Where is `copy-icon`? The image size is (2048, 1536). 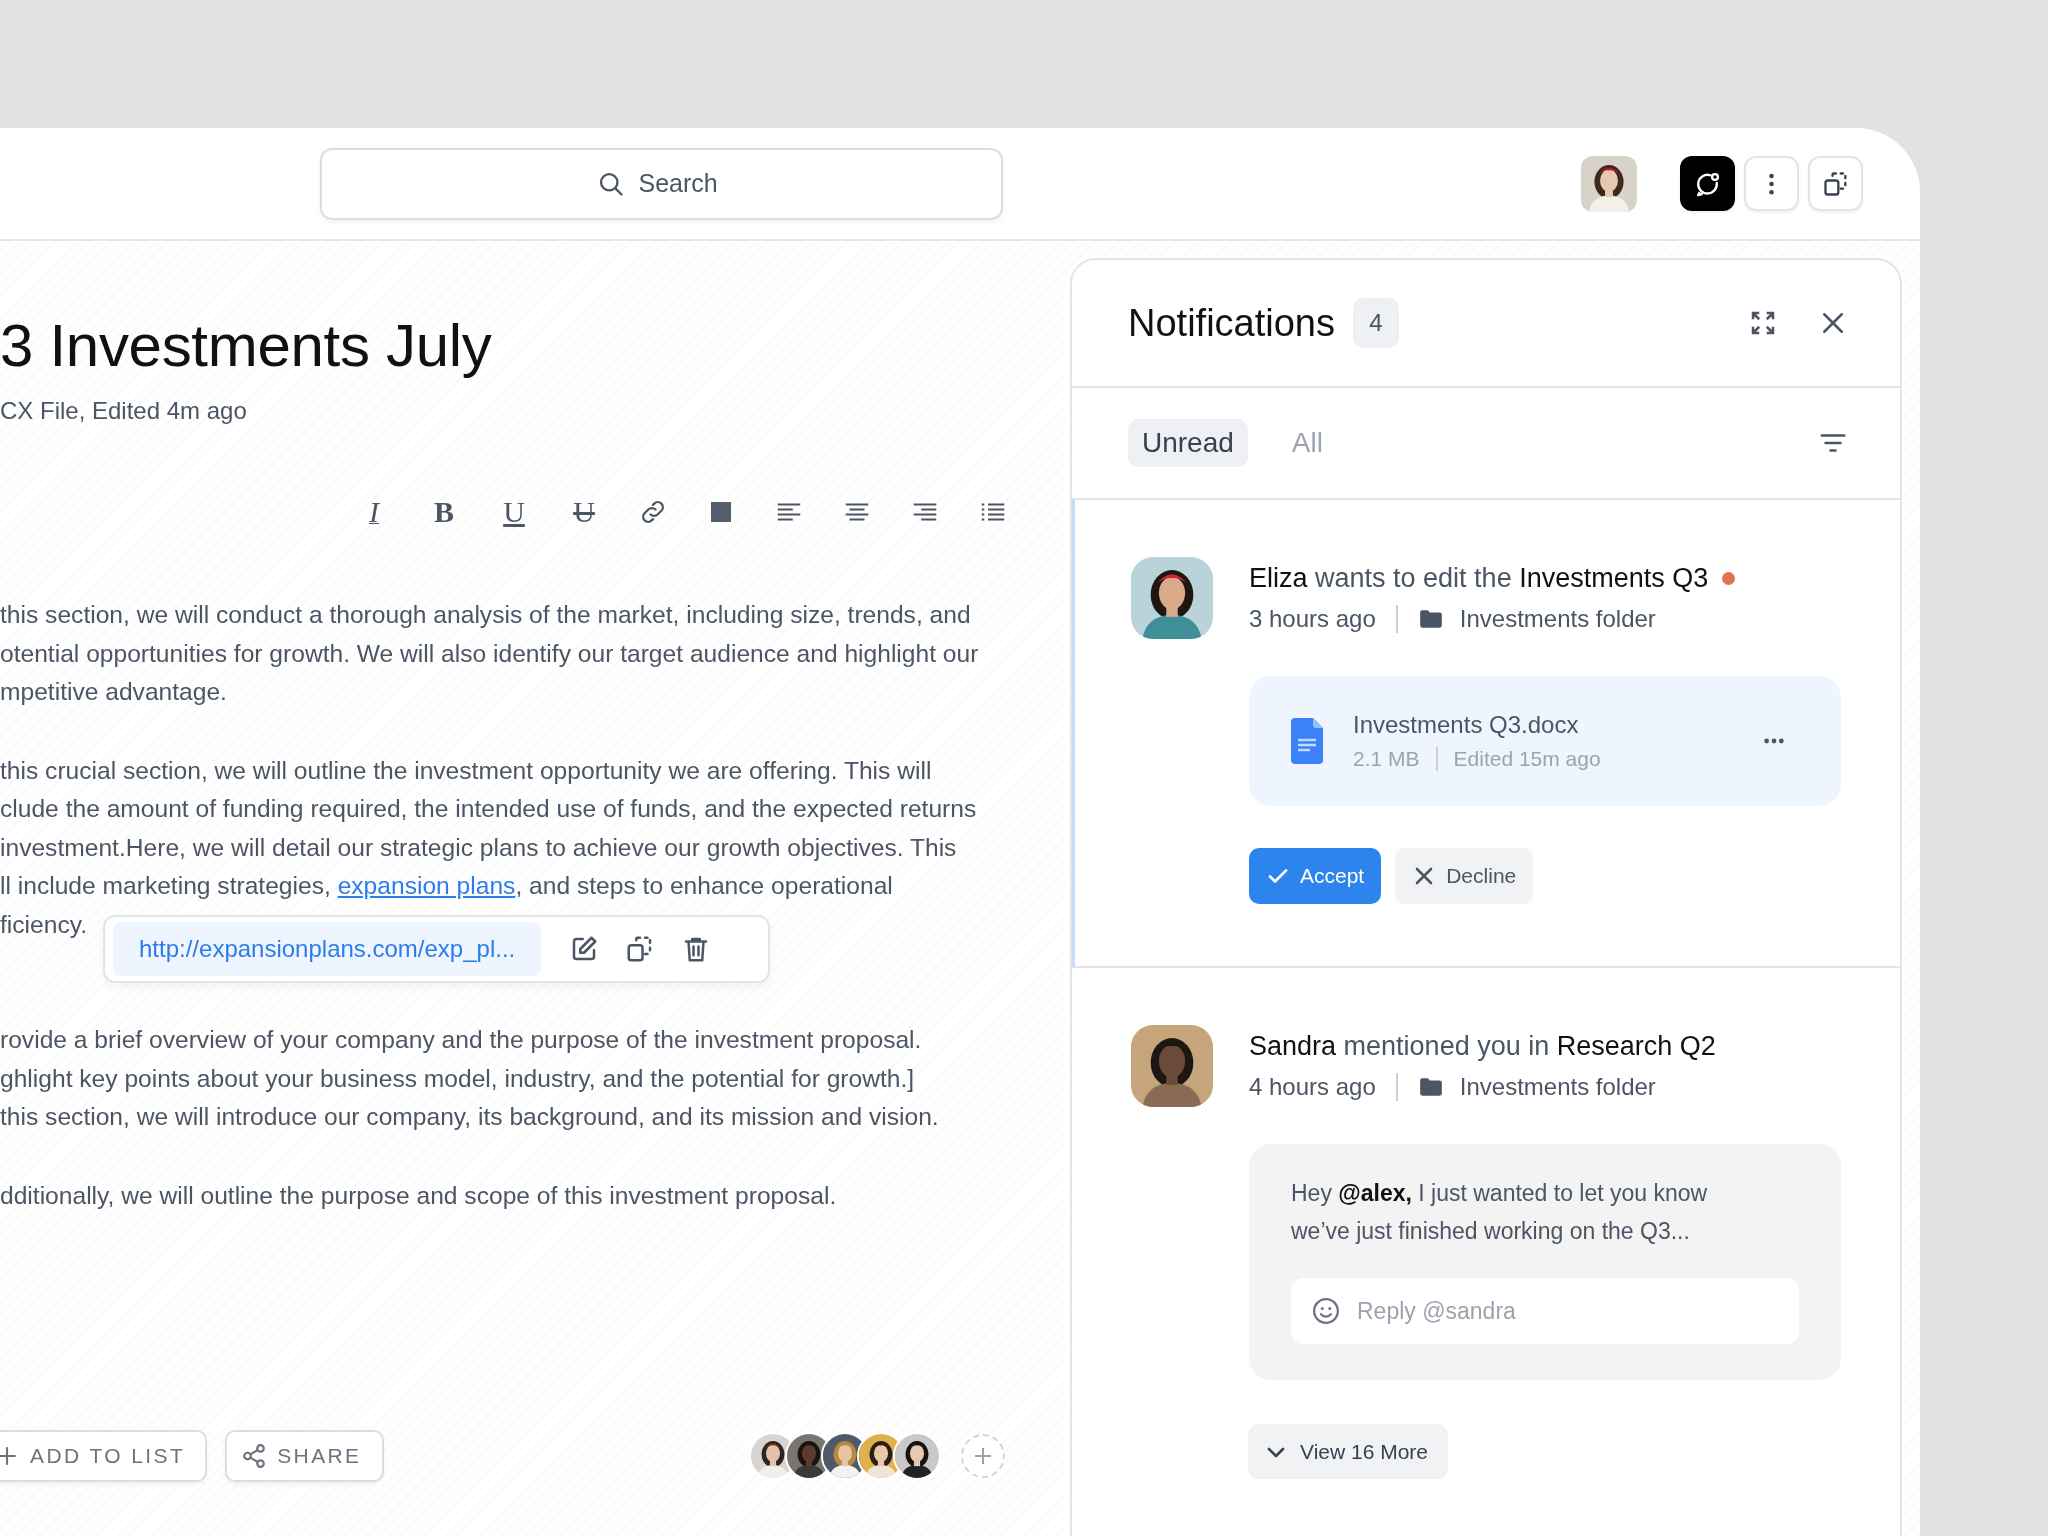
copy-icon is located at coordinates (1835, 183).